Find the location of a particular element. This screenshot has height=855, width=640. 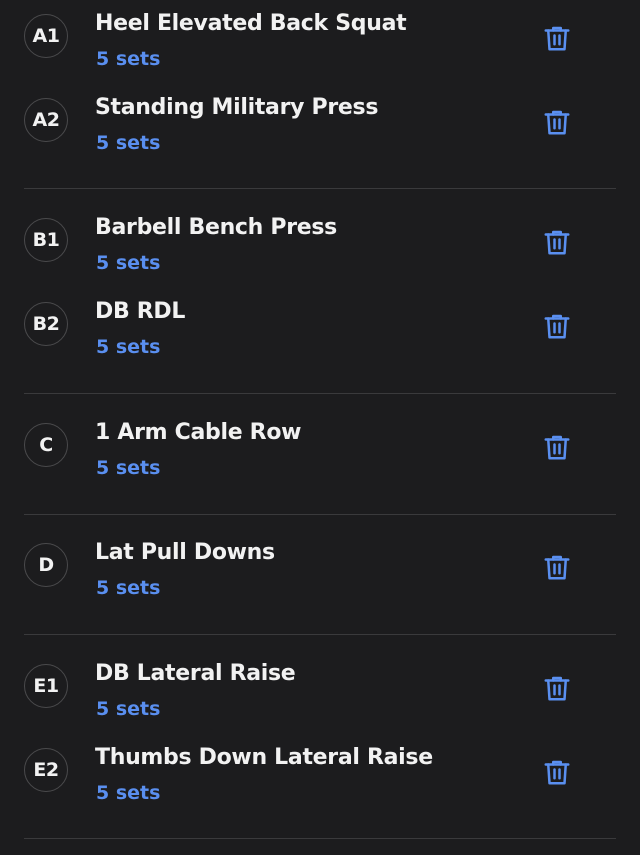

exercise-name: DB RDL is located at coordinates (140, 311).